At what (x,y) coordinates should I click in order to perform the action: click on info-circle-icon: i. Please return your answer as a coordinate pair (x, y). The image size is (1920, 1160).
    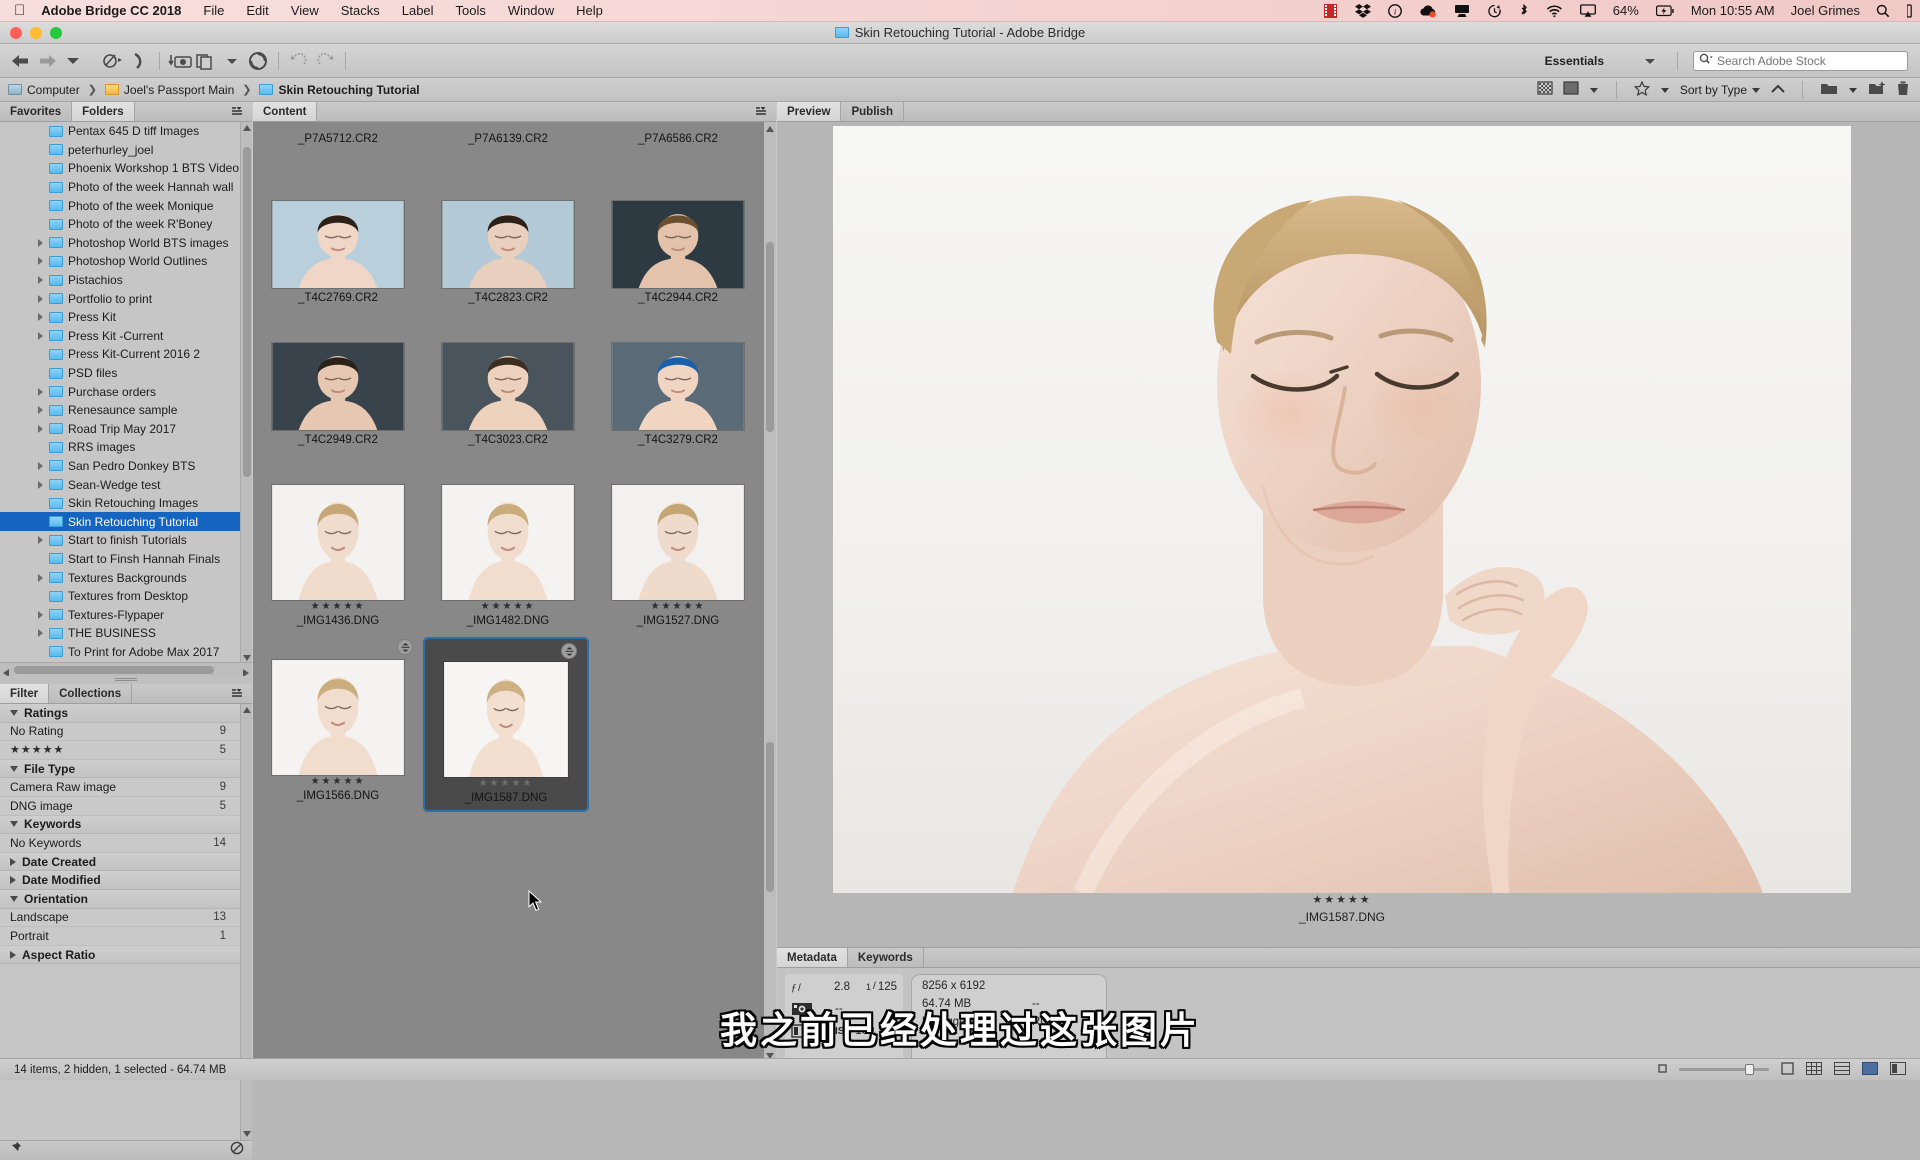
    Looking at the image, I should click on (1394, 10).